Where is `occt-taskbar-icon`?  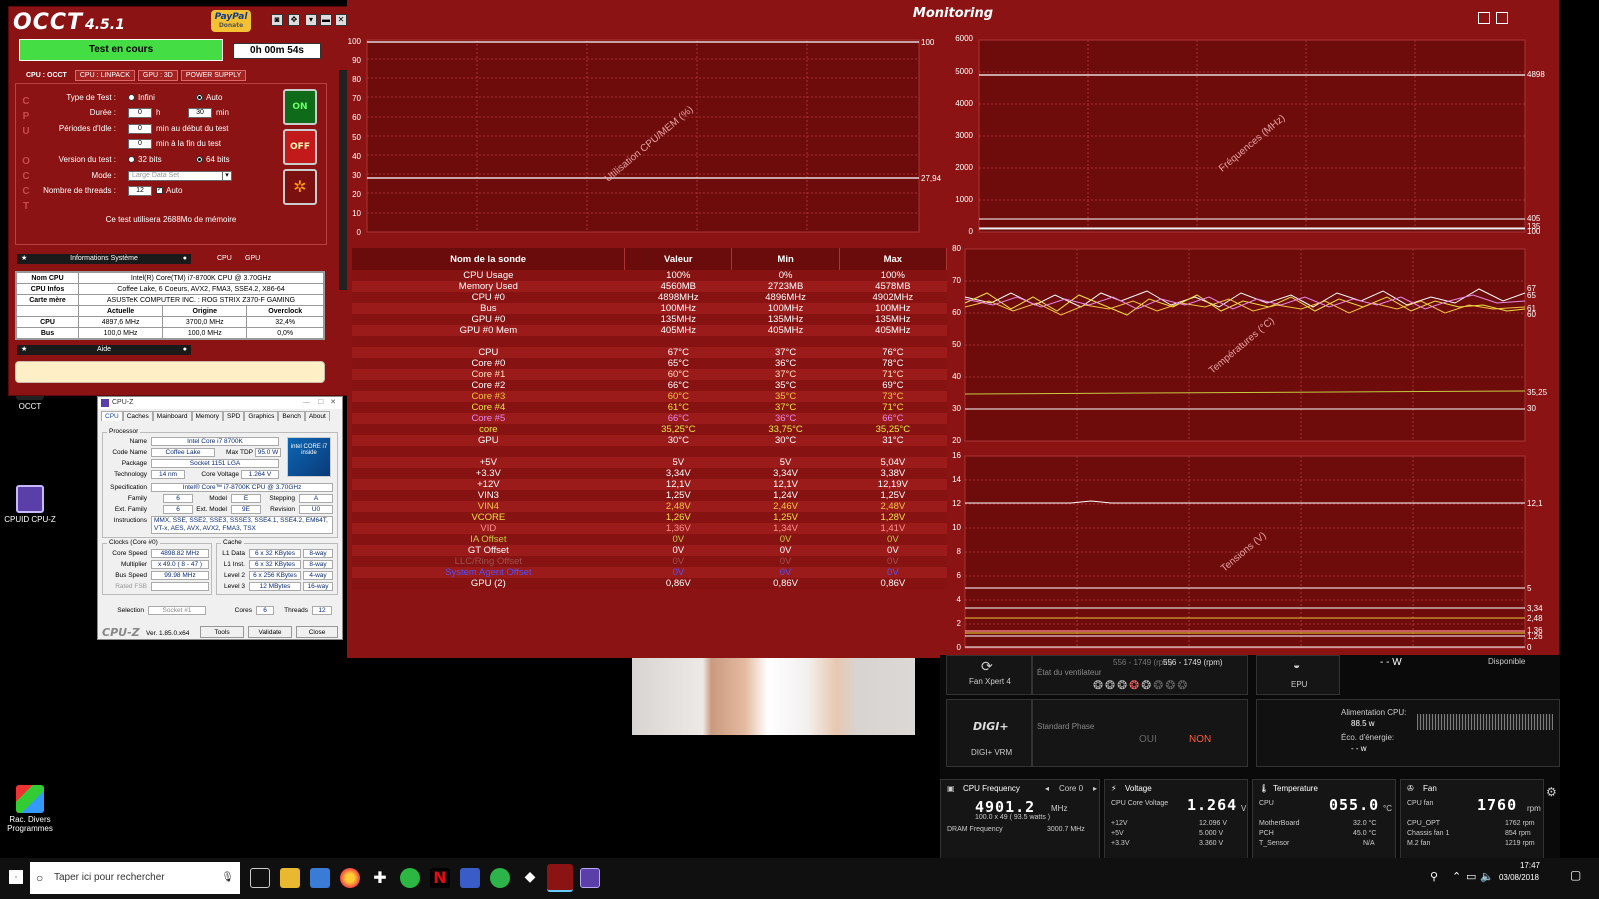 occt-taskbar-icon is located at coordinates (560, 878).